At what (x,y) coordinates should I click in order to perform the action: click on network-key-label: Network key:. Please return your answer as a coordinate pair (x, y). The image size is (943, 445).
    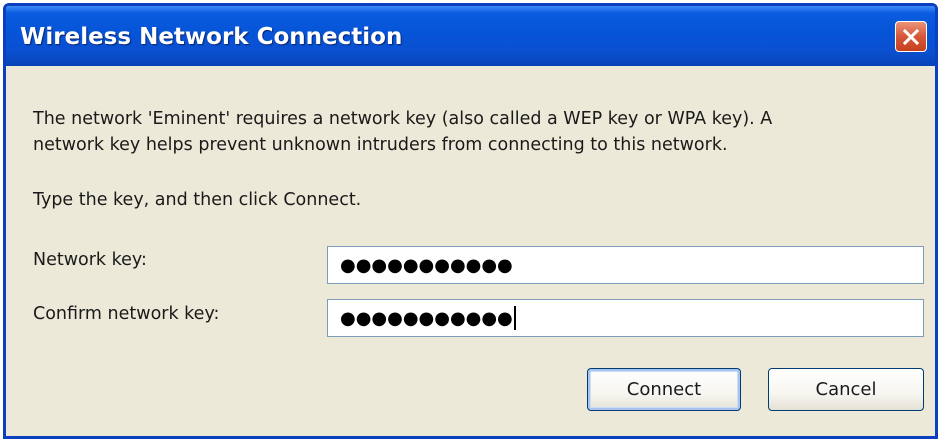
    Looking at the image, I should click on (90, 260).